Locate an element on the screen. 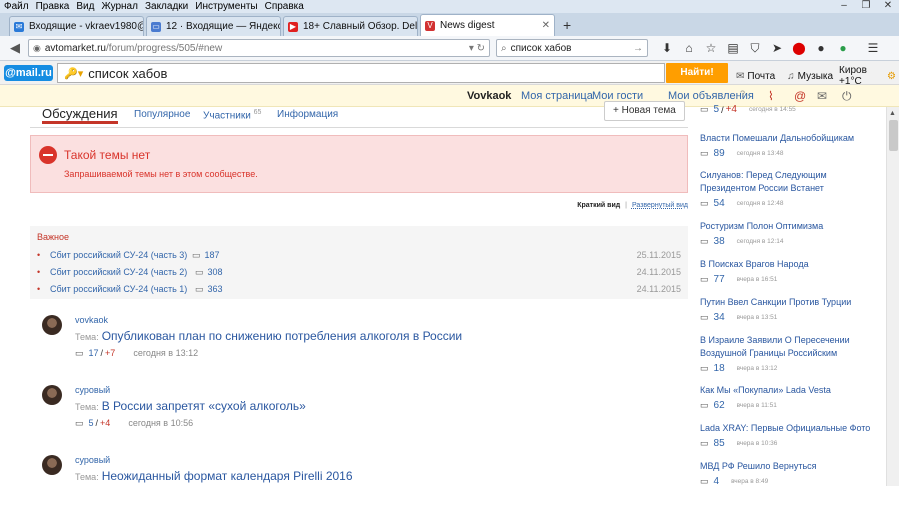 This screenshot has width=899, height=513. mail-link: Почта is located at coordinates (761, 76).